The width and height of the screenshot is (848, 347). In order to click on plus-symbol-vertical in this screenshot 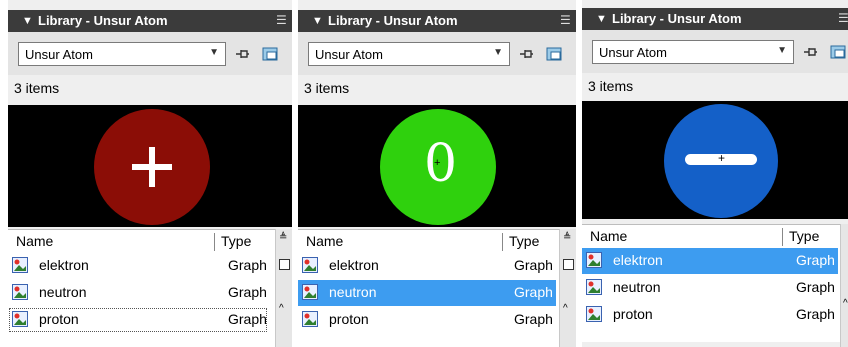, I will do `click(152, 167)`.